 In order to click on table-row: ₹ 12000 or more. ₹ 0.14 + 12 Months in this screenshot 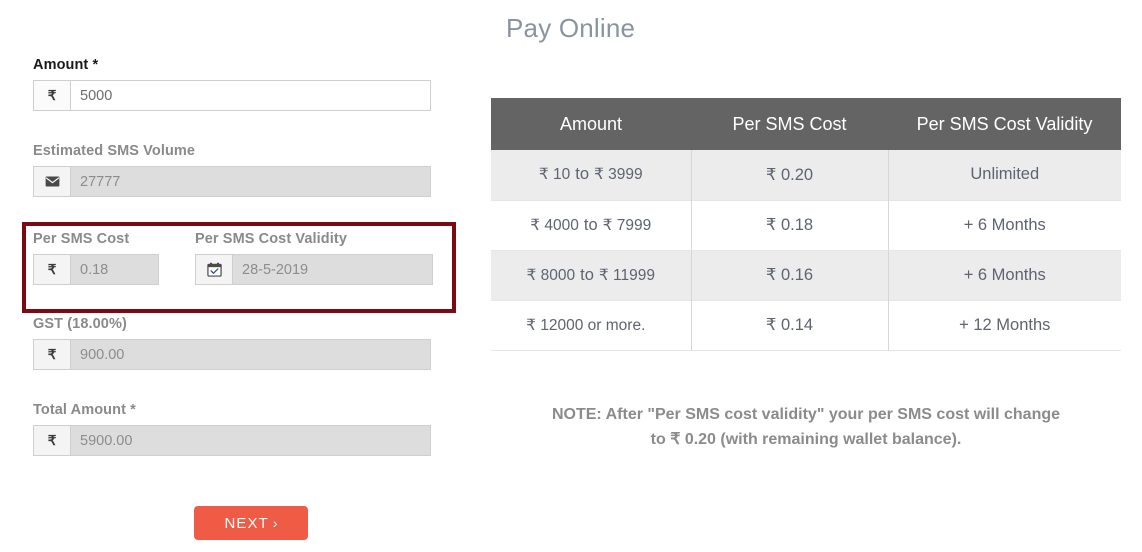, I will do `click(806, 325)`.